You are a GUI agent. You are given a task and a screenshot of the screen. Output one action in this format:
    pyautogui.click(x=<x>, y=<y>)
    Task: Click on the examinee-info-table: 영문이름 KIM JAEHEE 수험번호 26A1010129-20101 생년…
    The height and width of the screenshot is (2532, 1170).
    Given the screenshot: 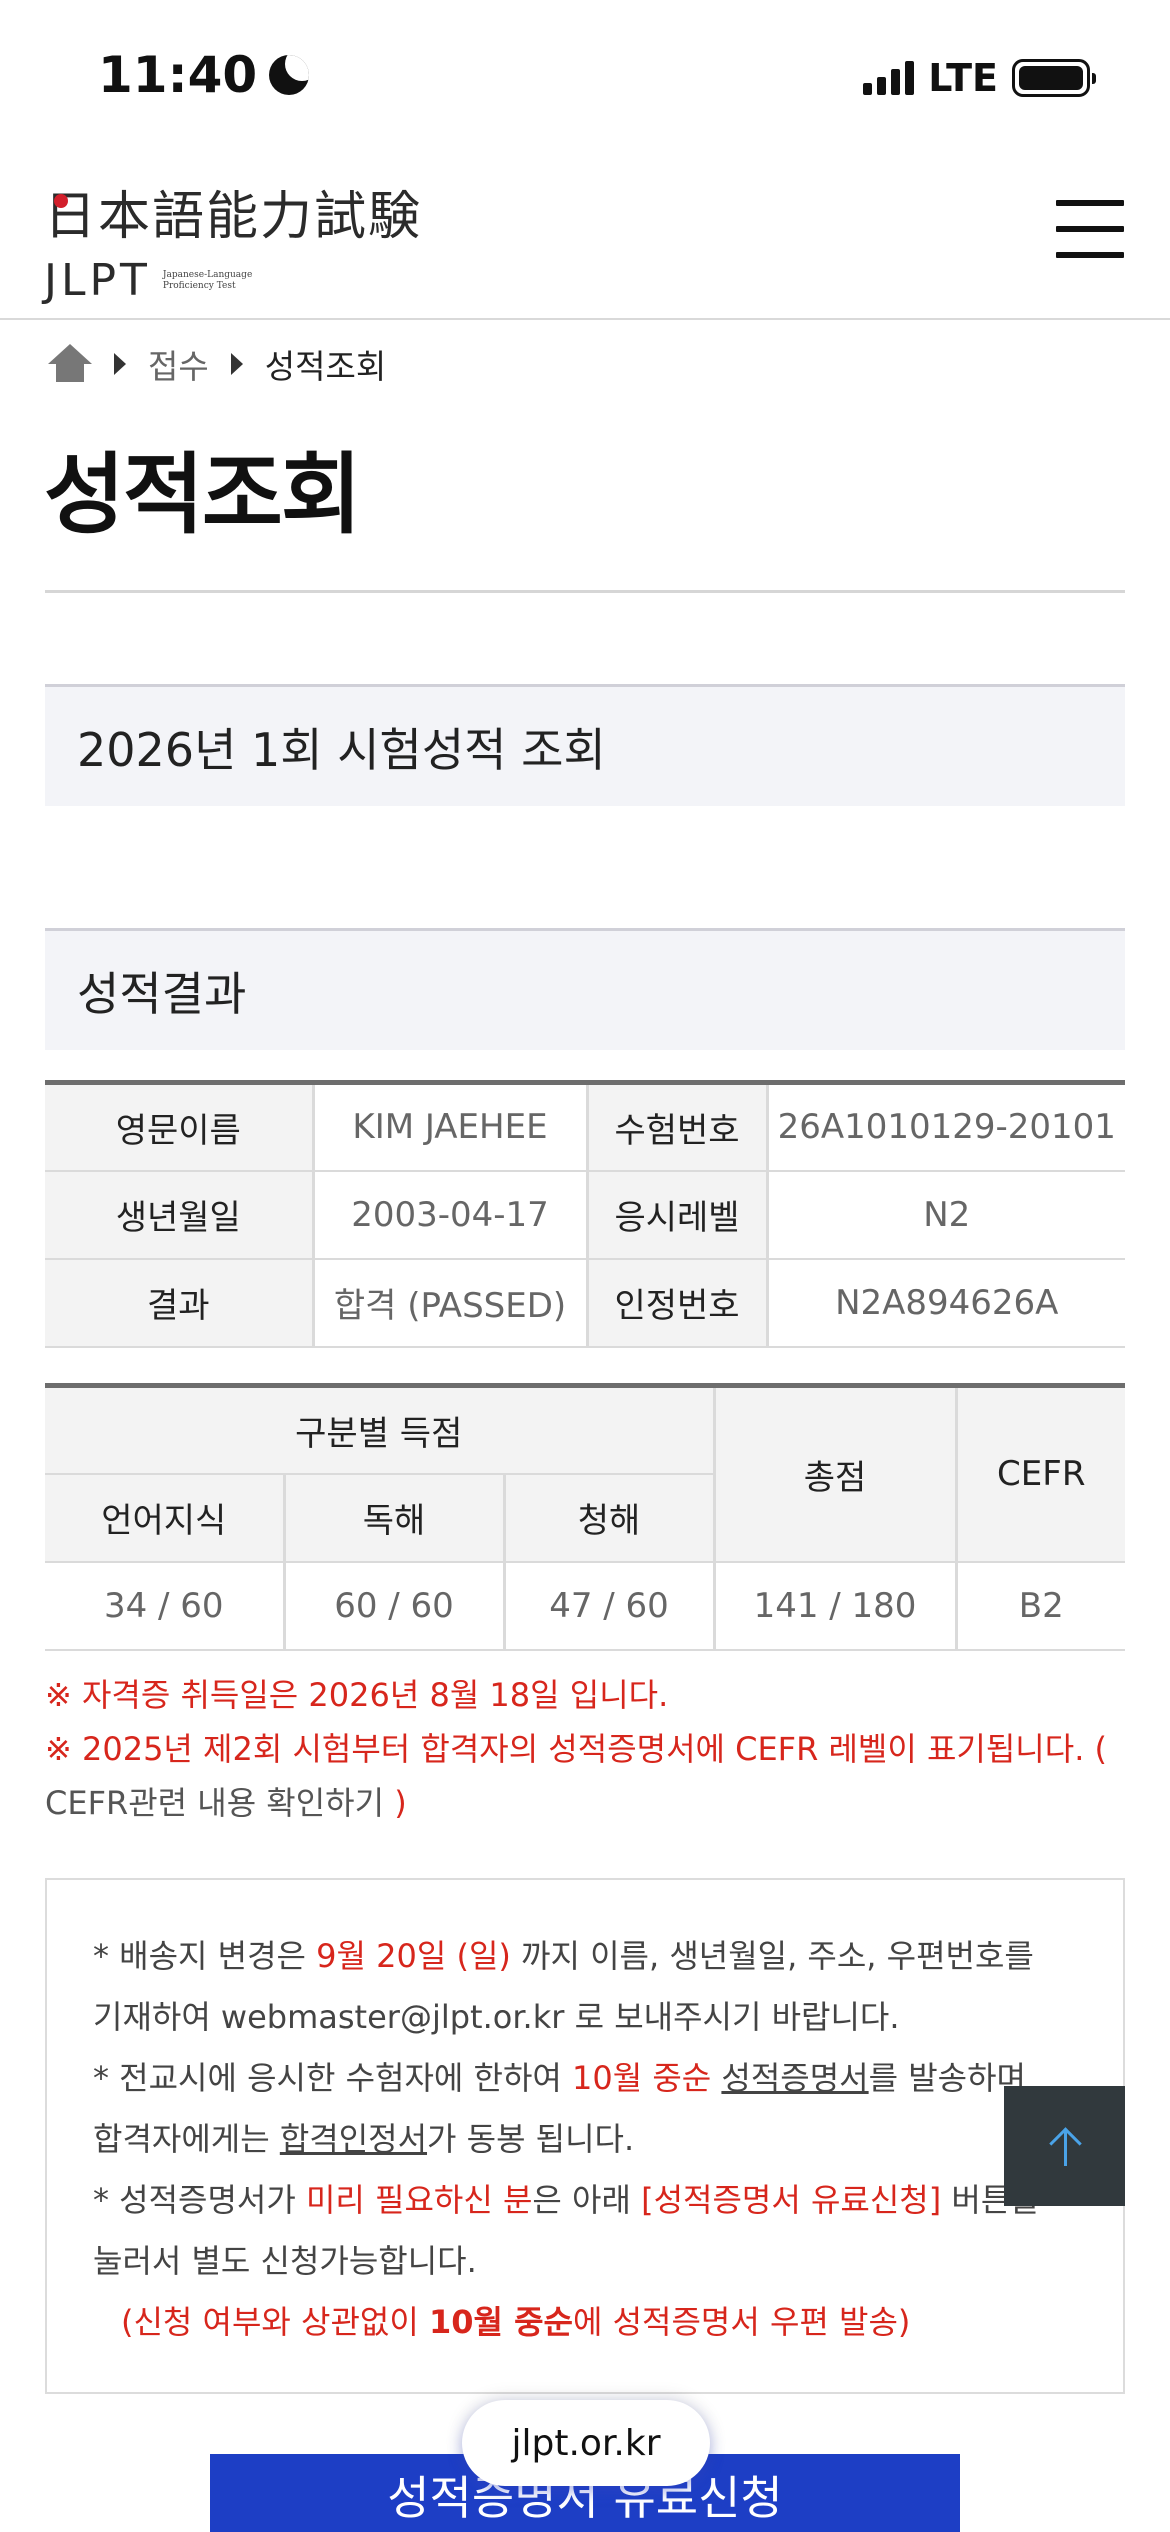 What is the action you would take?
    pyautogui.click(x=585, y=1214)
    